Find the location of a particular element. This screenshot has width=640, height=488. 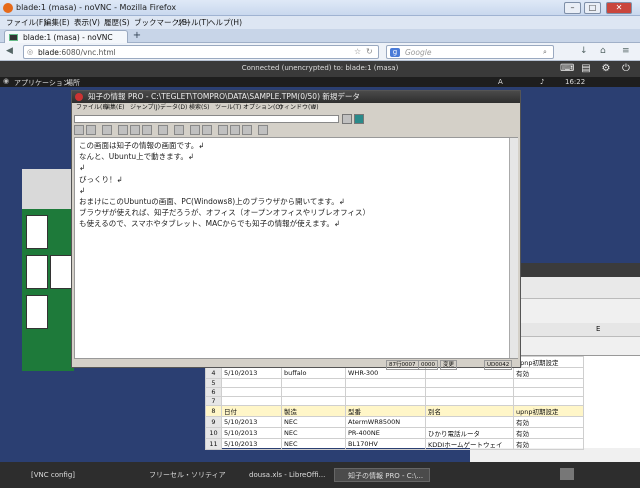

paste-icon is located at coordinates (147, 130).